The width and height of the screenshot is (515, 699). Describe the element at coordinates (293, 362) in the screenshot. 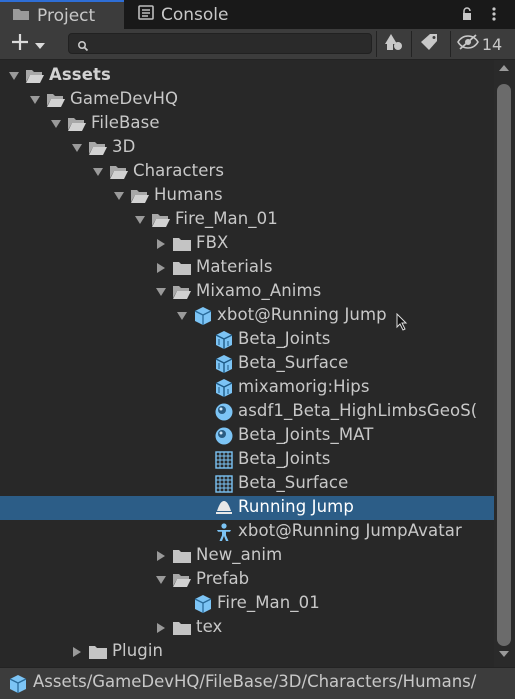

I see `tree-item-label: Beta_Surface` at that location.